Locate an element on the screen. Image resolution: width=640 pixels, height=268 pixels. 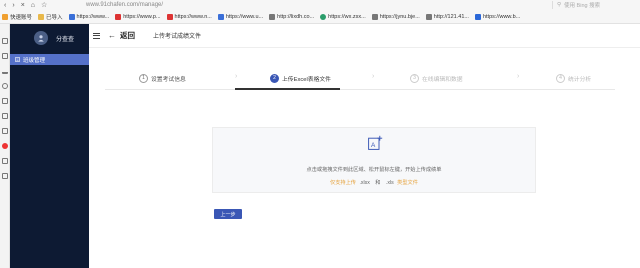
step-3: 3 在线编辑和数据 is located at coordinates (436, 78).